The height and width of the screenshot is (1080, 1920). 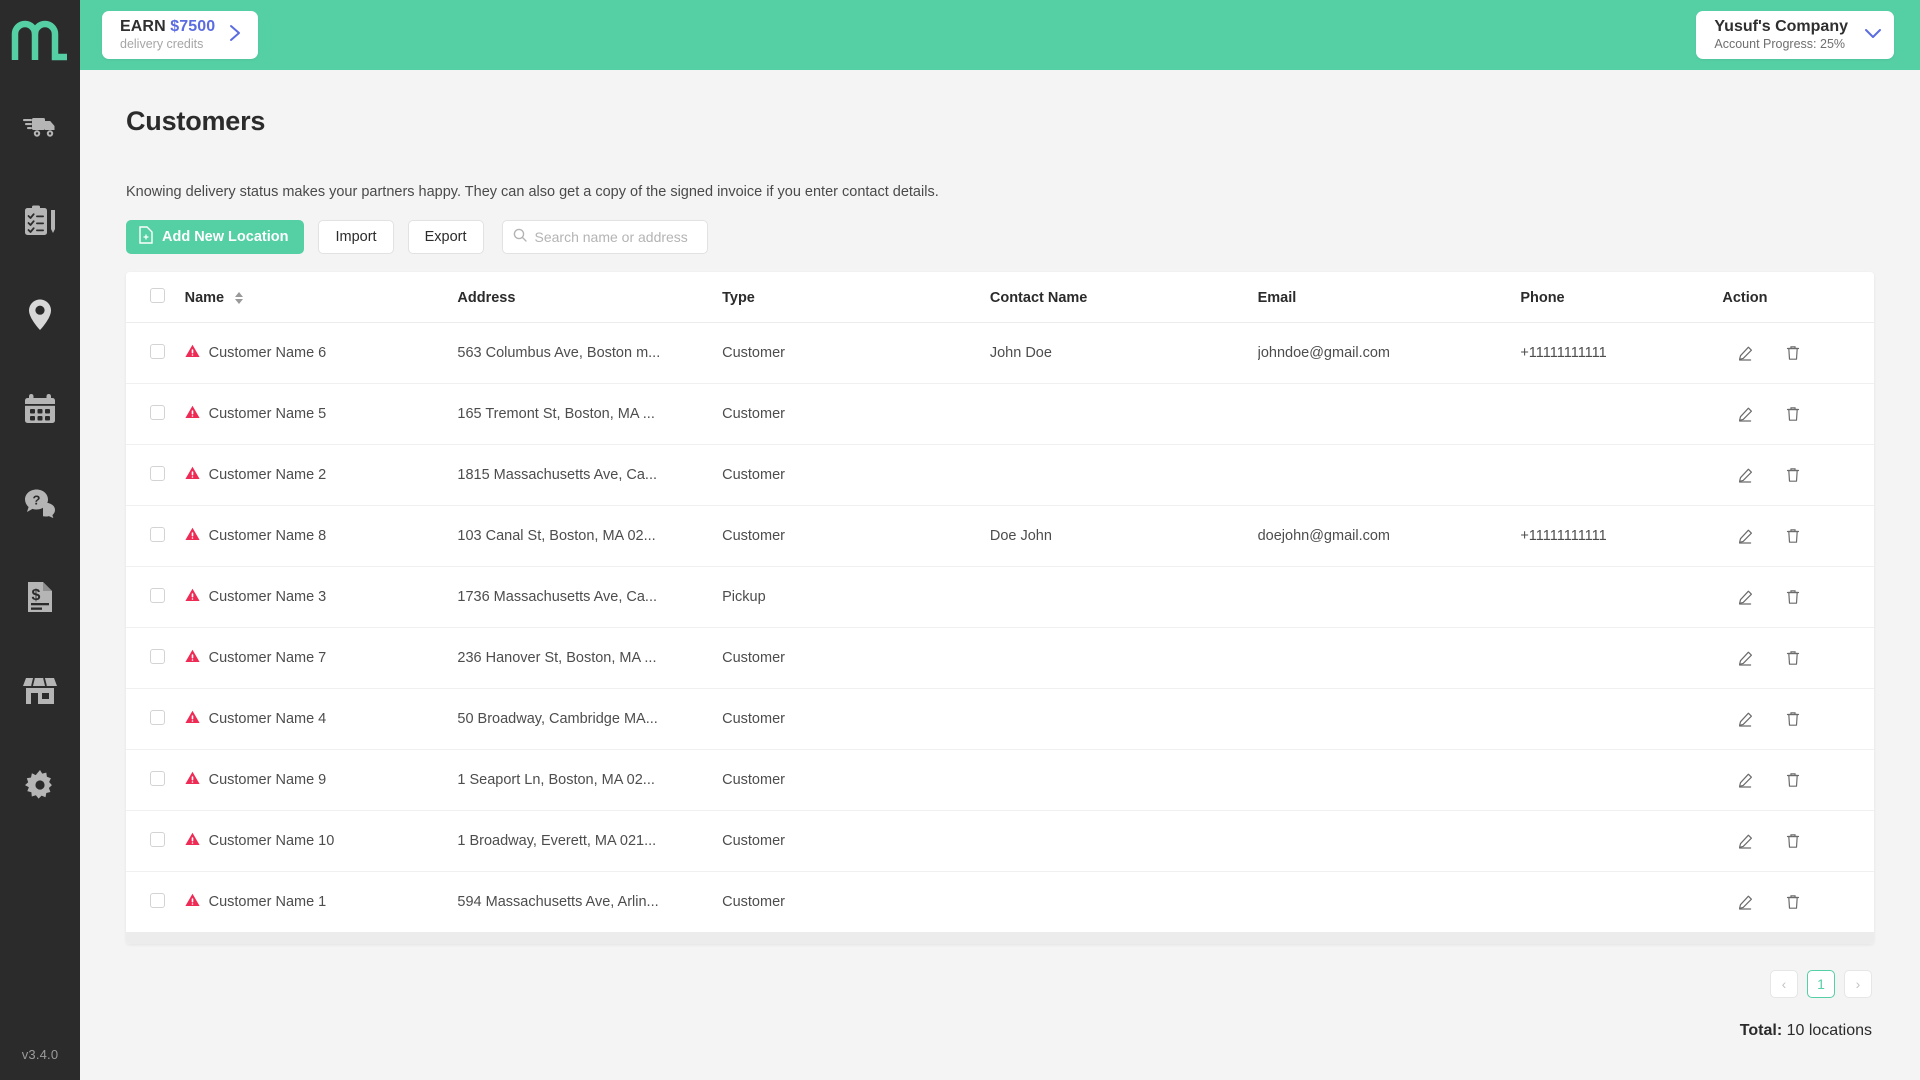 I want to click on trash-icon, so click(x=1793, y=780).